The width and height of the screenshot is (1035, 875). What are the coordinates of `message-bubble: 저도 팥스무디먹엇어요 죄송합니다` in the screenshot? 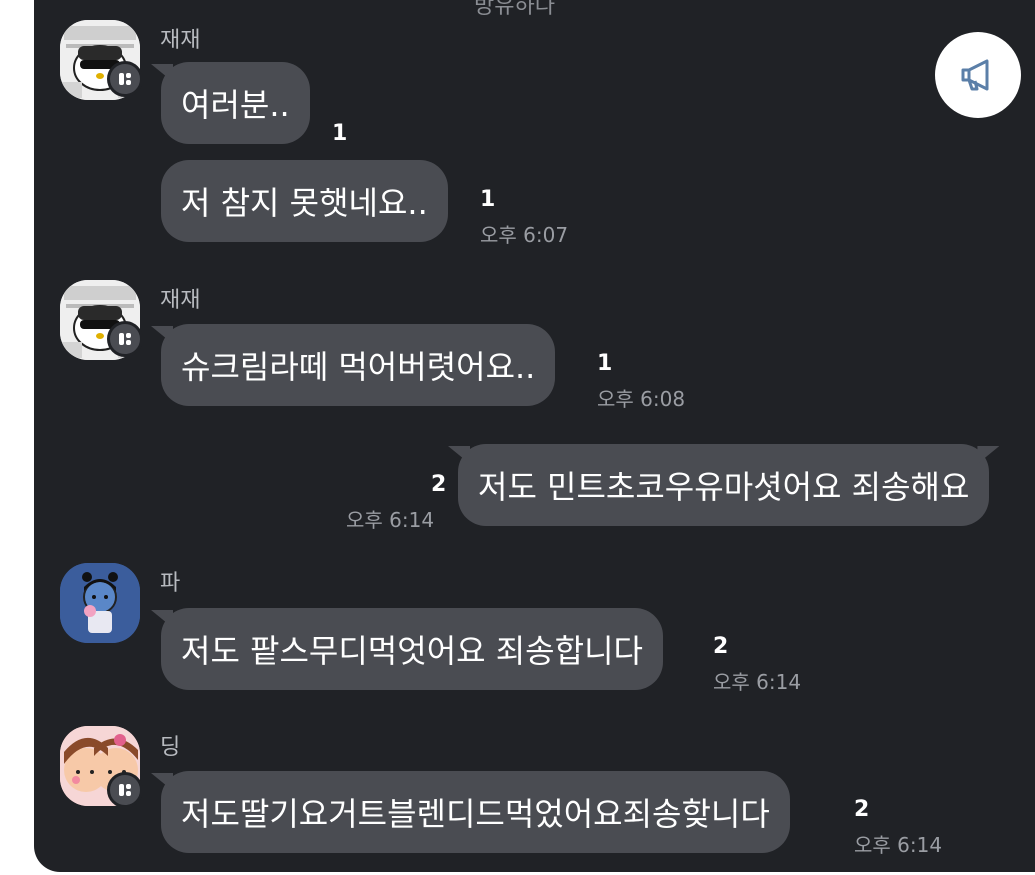 It's located at (412, 649).